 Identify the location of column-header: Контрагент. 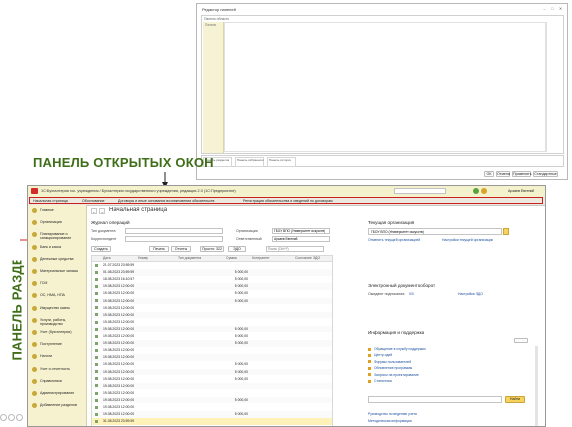
(261, 258).